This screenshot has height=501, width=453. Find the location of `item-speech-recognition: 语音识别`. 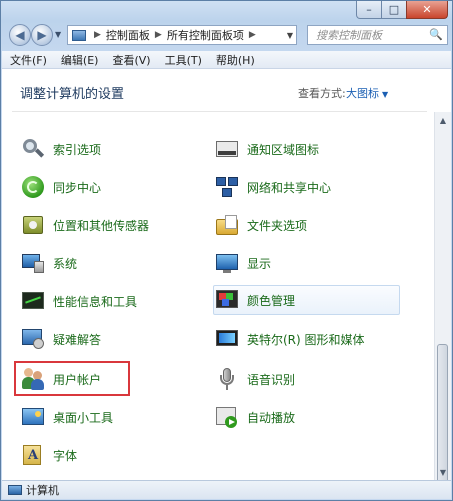

item-speech-recognition: 语音识别 is located at coordinates (315, 379).